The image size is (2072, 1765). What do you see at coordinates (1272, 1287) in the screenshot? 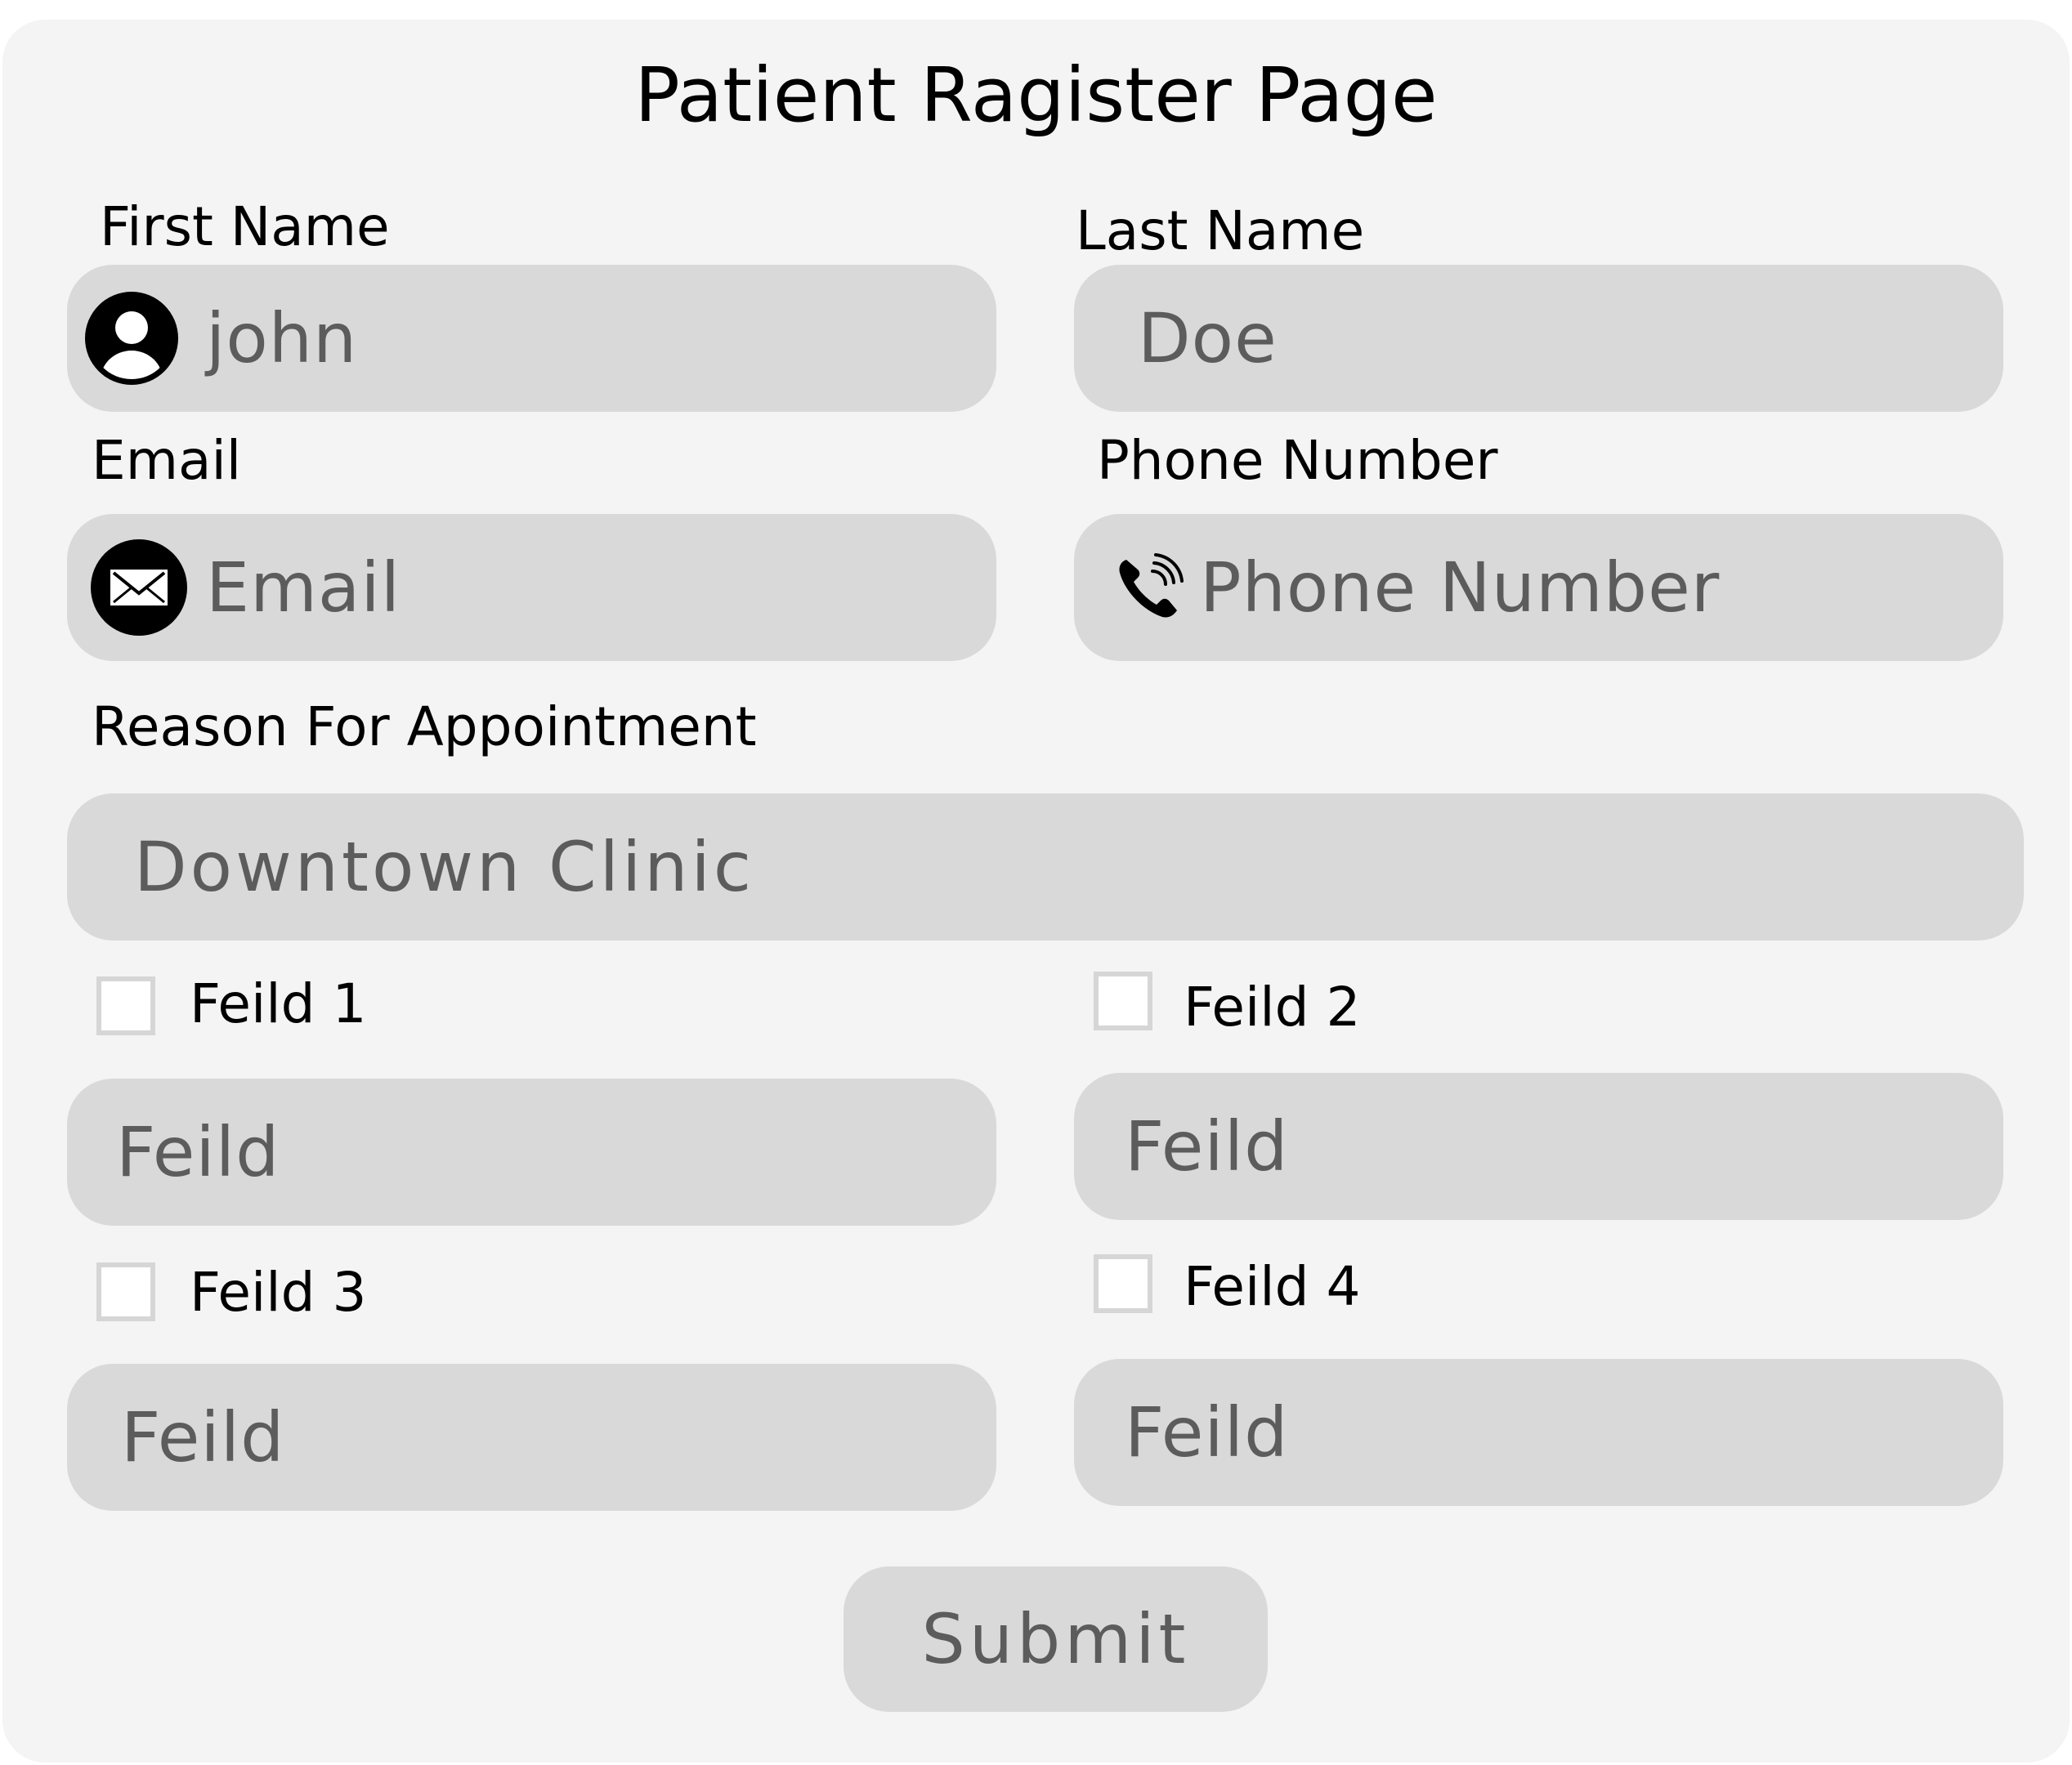
I see `feild-4-label: Feild 4` at bounding box center [1272, 1287].